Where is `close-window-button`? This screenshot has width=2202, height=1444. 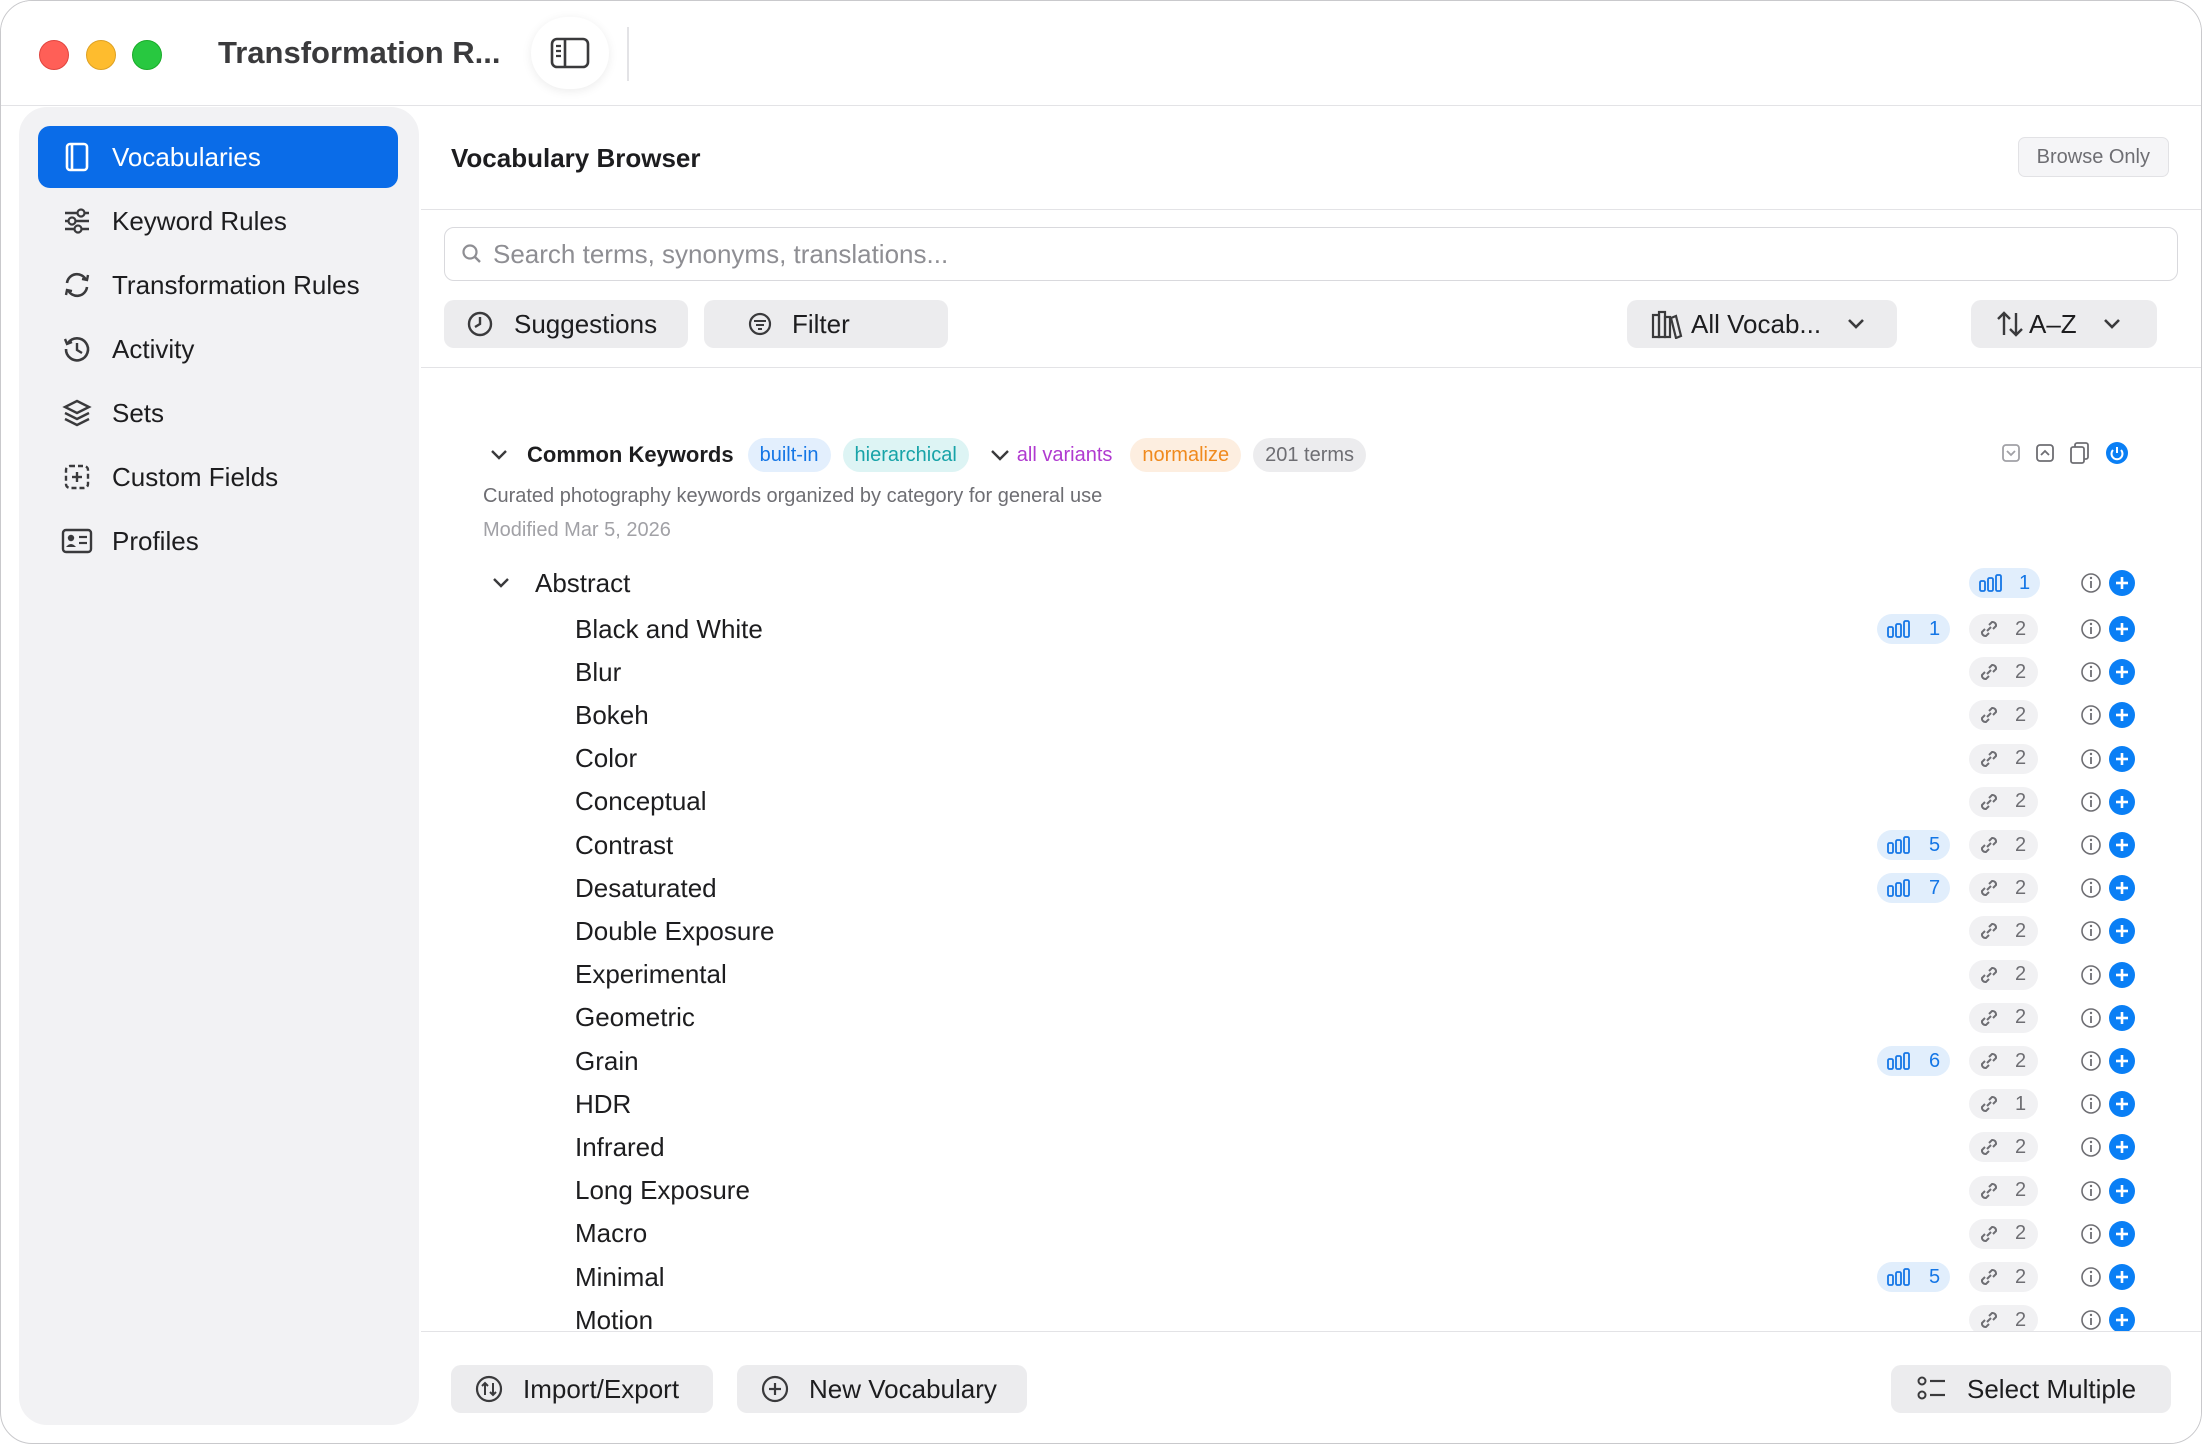
close-window-button is located at coordinates (54, 55).